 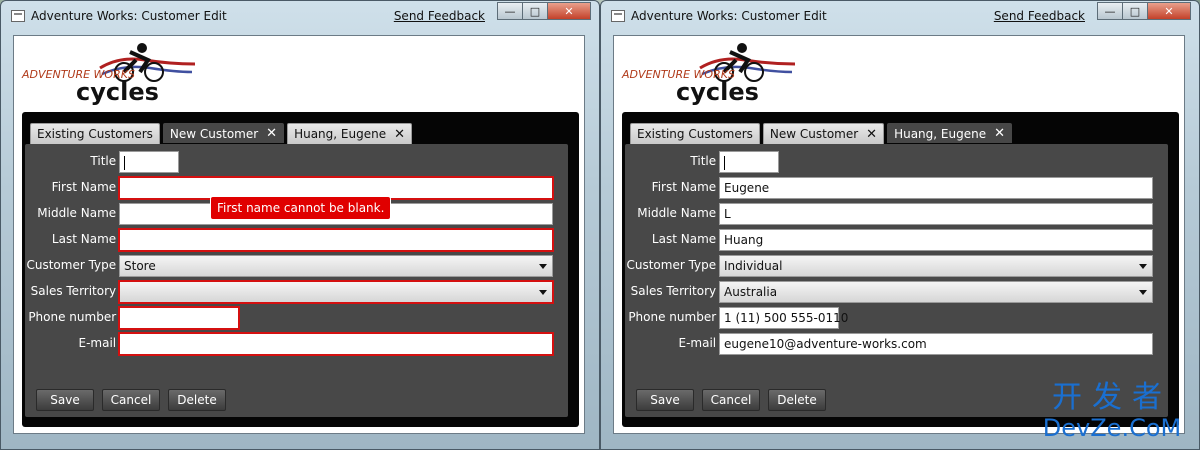 What do you see at coordinates (936, 214) in the screenshot?
I see `middle-name-field: L` at bounding box center [936, 214].